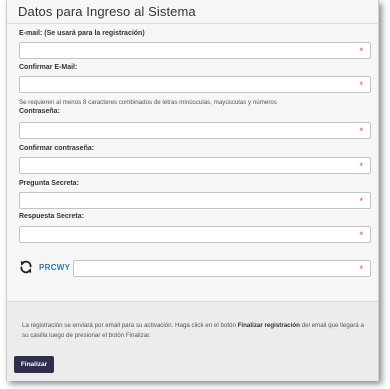 Image resolution: width=390 pixels, height=389 pixels. Describe the element at coordinates (222, 268) in the screenshot. I see `captcha-field` at that location.